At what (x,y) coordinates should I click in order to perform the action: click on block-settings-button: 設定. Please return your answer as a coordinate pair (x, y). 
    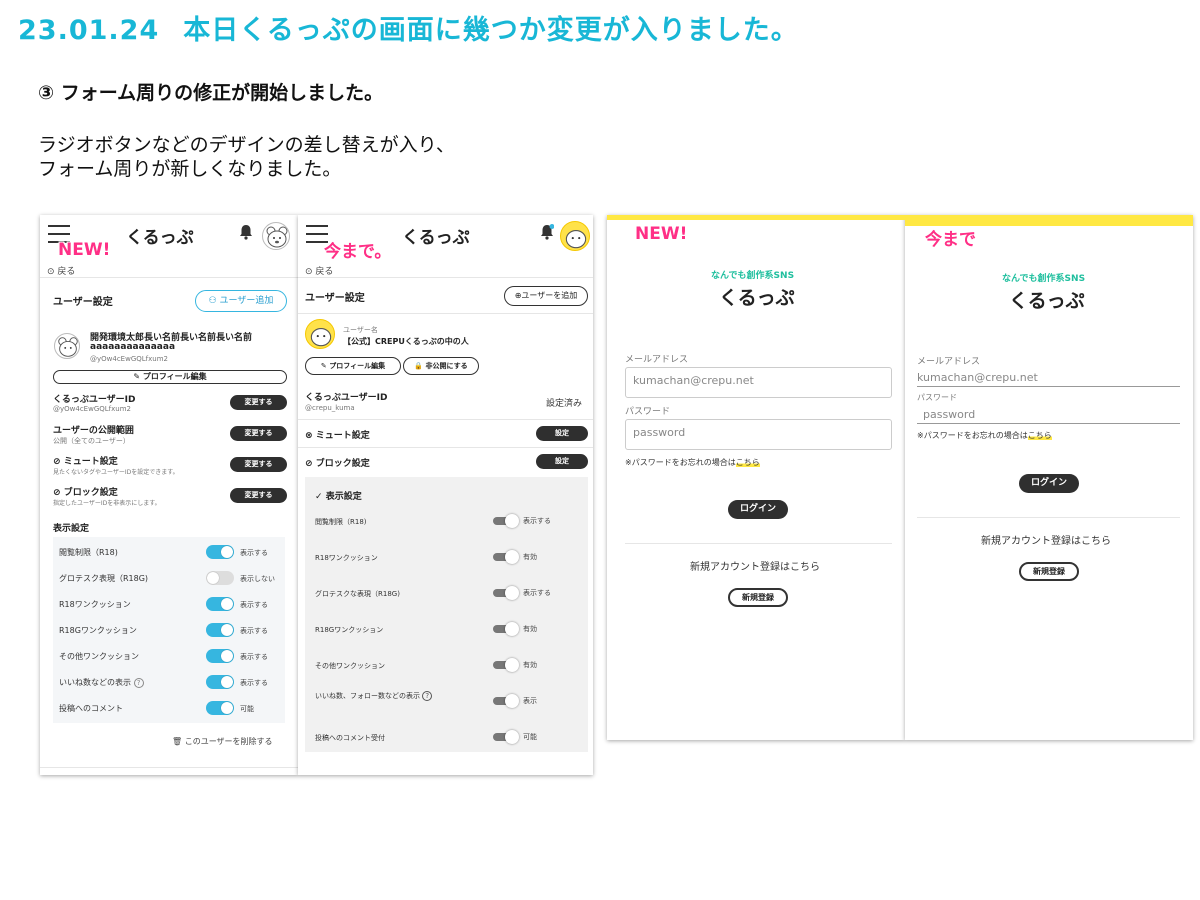
    Looking at the image, I should click on (562, 461).